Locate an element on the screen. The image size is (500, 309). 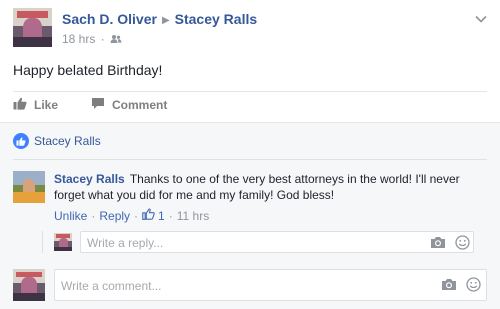
comment-label: Comment is located at coordinates (140, 105).